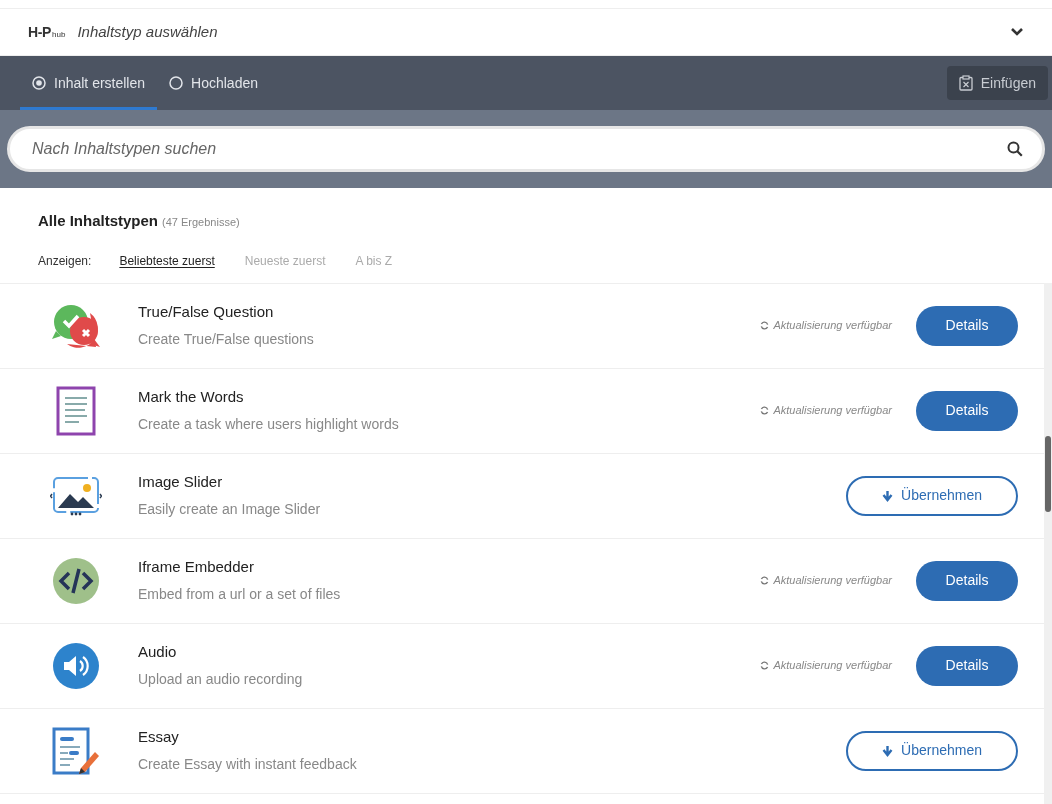 The image size is (1052, 804). Describe the element at coordinates (65, 261) in the screenshot. I see `sort-label: Anzeigen:` at that location.